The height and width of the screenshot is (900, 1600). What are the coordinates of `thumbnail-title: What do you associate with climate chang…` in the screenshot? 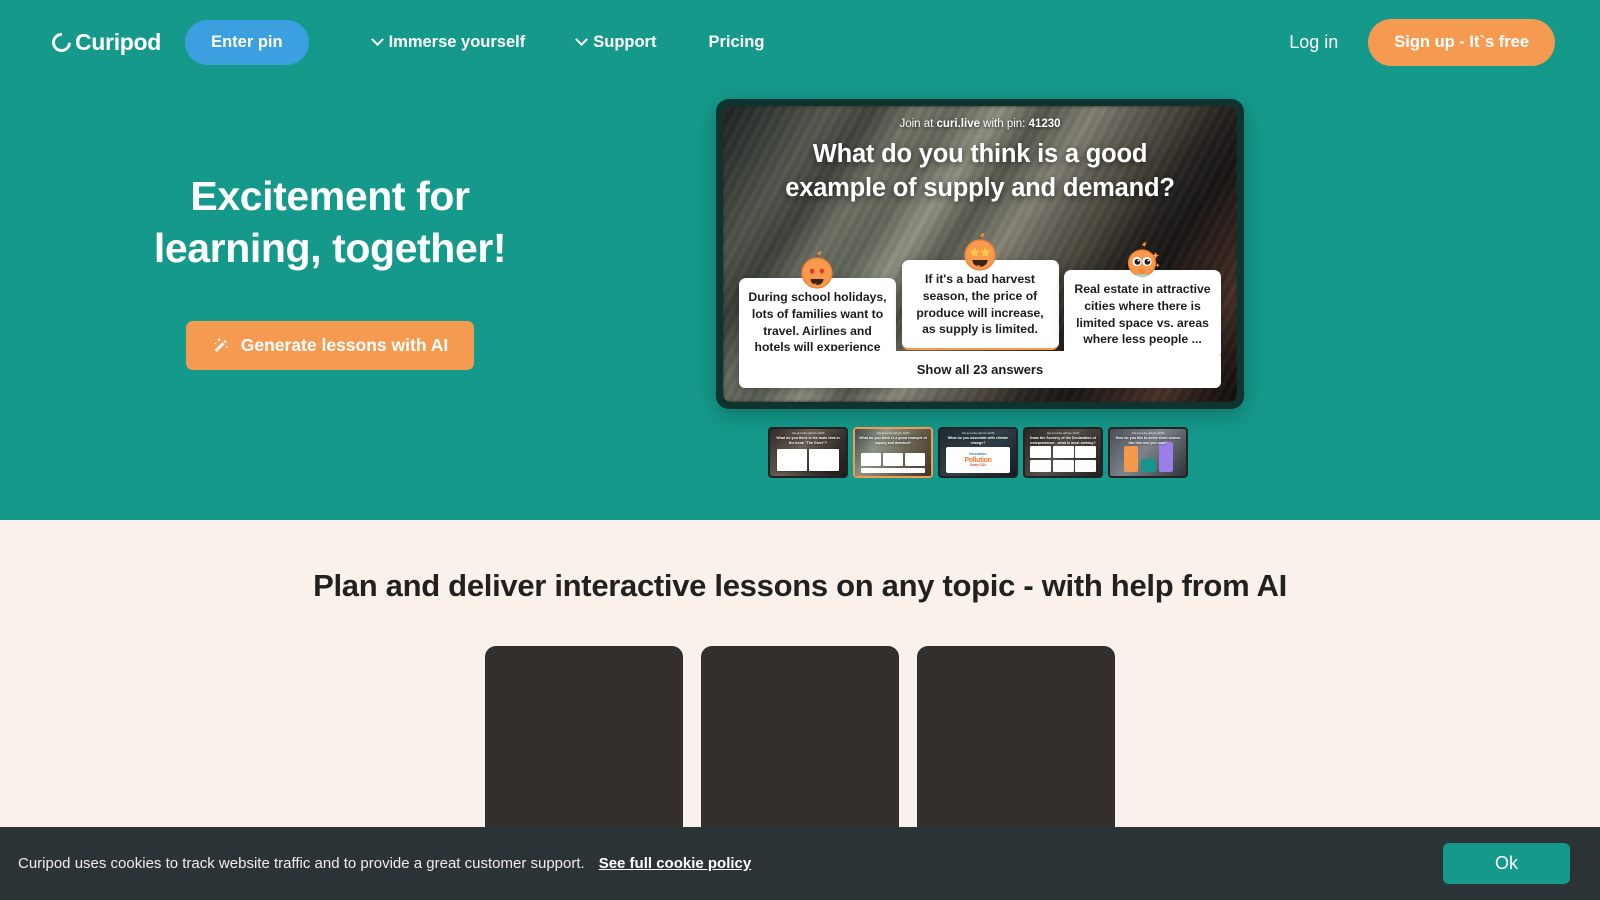 It's located at (978, 440).